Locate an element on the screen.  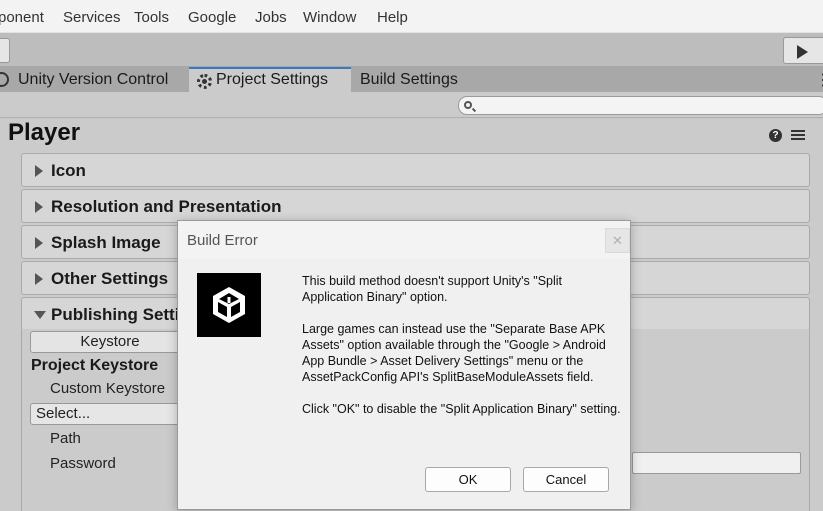
menu-item-google: Google is located at coordinates (212, 17).